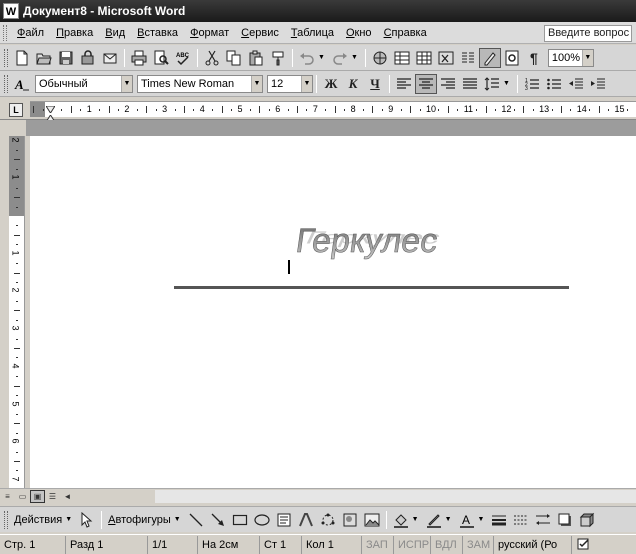 This screenshot has width=636, height=554. Describe the element at coordinates (353, 84) in the screenshot. I see `italic-button: К` at that location.